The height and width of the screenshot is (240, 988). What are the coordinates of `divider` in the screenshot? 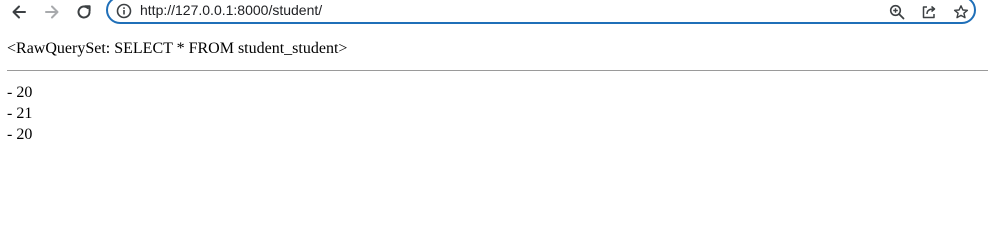 It's located at (497, 70).